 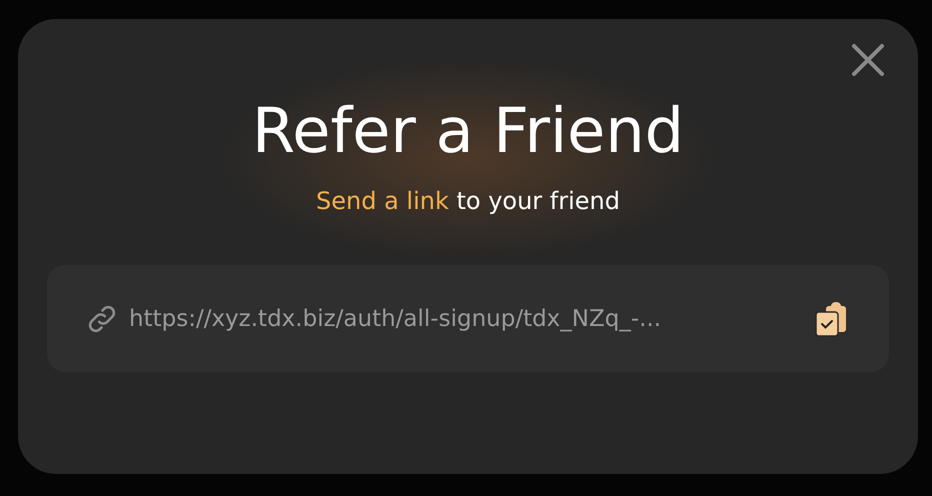 What do you see at coordinates (468, 131) in the screenshot?
I see `dialog-title: Refer a Friend` at bounding box center [468, 131].